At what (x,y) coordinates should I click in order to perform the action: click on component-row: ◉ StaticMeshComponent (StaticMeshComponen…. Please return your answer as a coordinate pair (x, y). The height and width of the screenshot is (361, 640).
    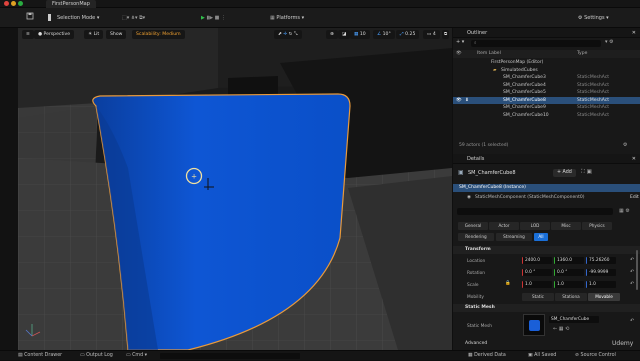
    Looking at the image, I should click on (546, 198).